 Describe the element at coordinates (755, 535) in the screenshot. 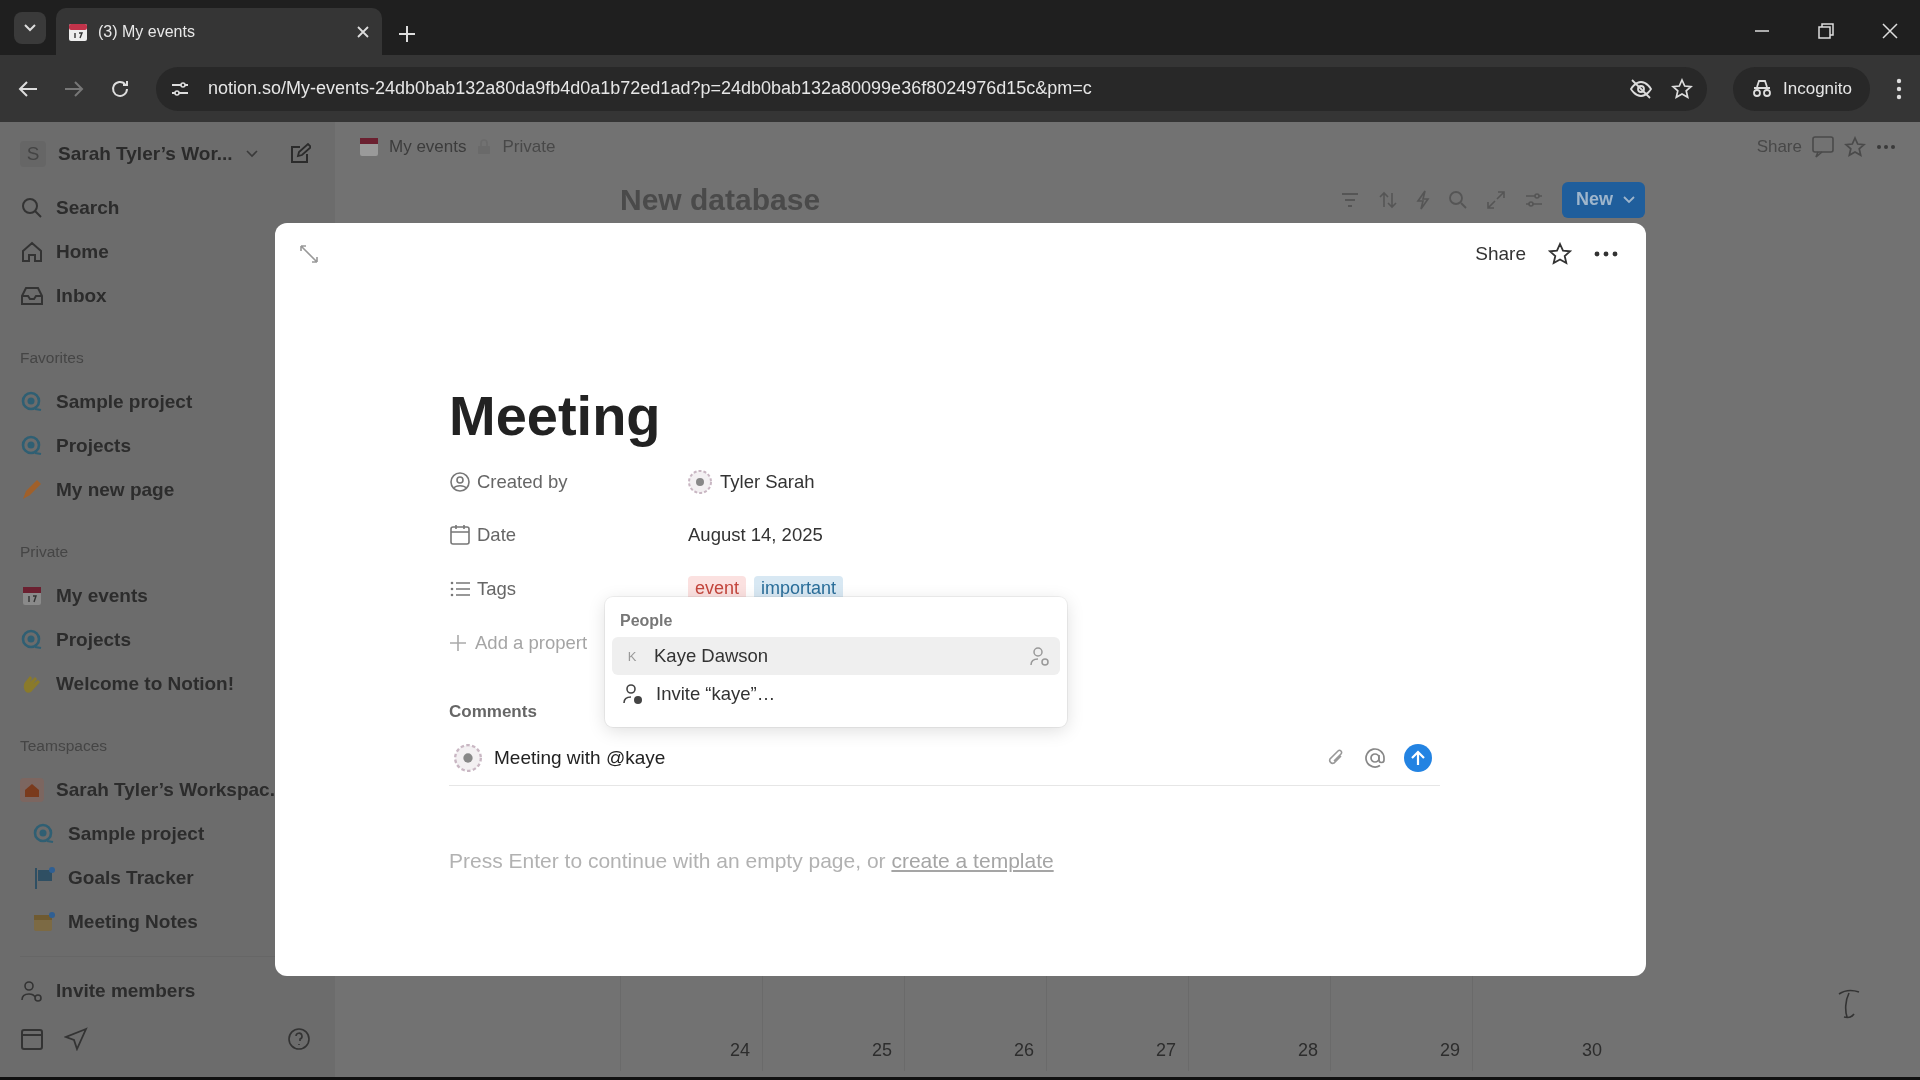

I see `property-value: August 14, 2025` at that location.